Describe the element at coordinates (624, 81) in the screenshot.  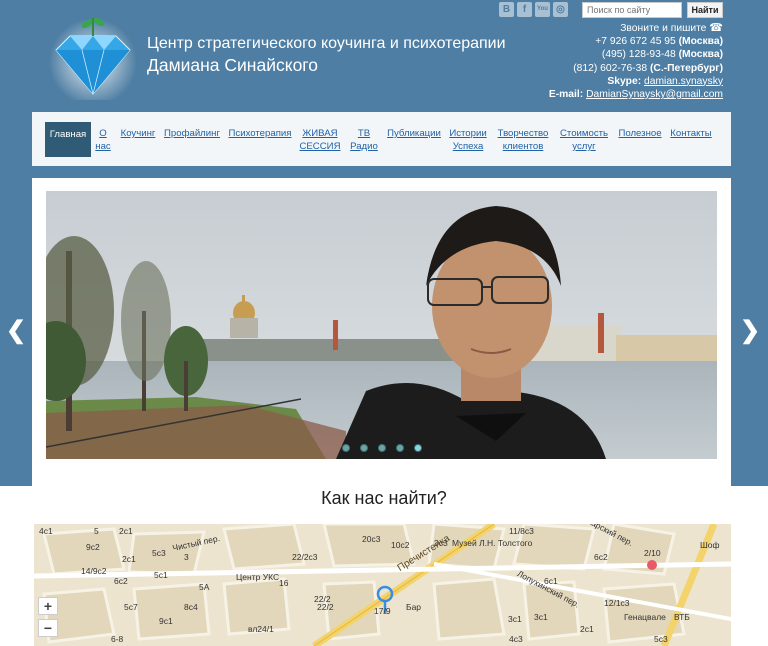
I see `skype-label: Skype:` at that location.